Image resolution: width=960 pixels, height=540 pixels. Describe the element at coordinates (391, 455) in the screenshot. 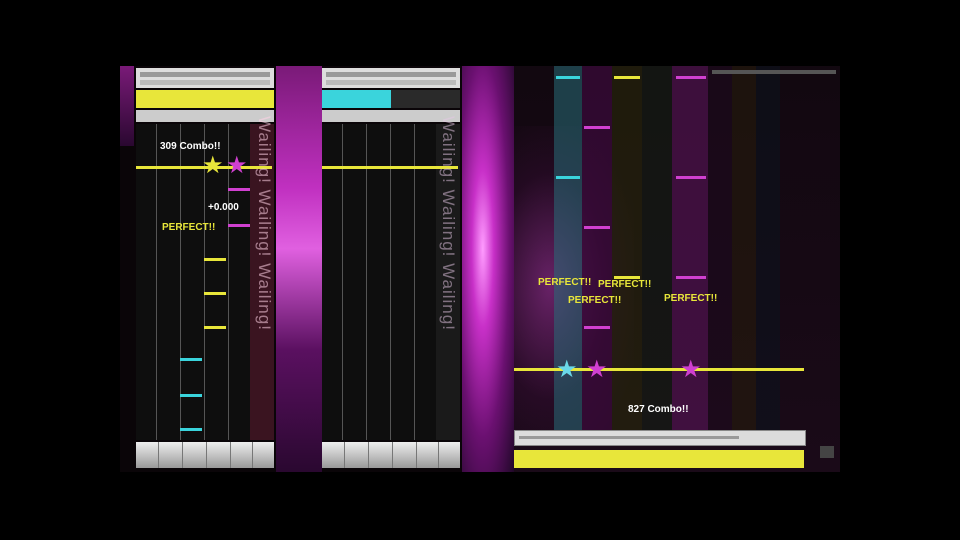

I see `player2-key-buttons` at that location.